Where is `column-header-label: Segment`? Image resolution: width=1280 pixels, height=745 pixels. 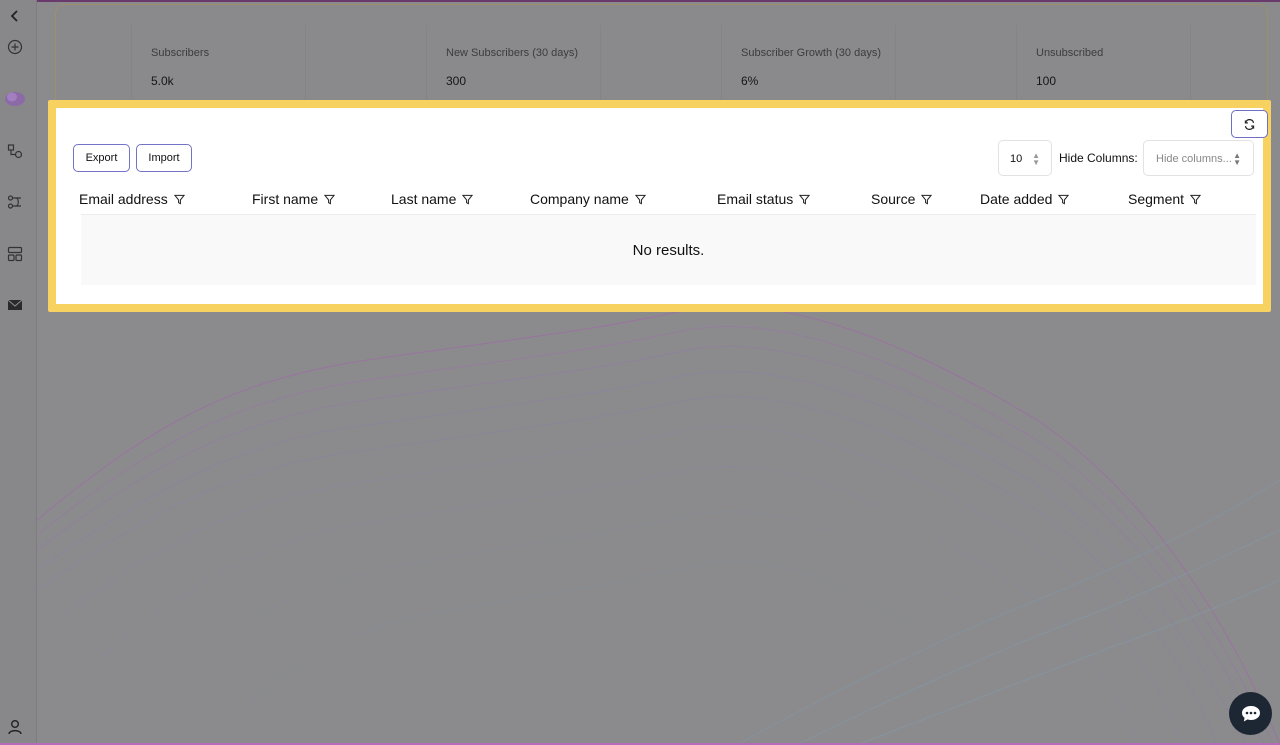 column-header-label: Segment is located at coordinates (1156, 199).